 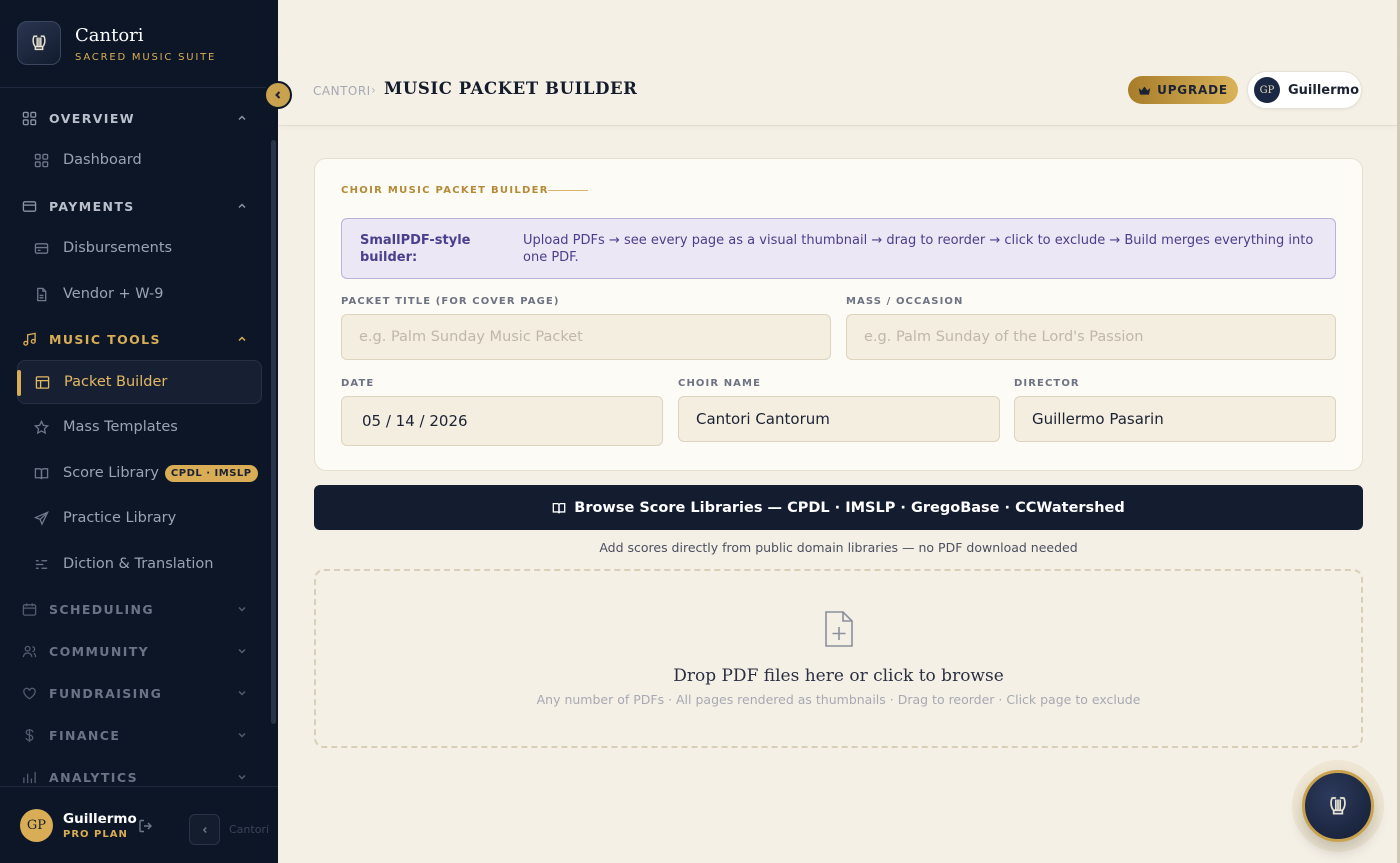 What do you see at coordinates (99, 651) in the screenshot?
I see `section-label: COMMUNITY` at bounding box center [99, 651].